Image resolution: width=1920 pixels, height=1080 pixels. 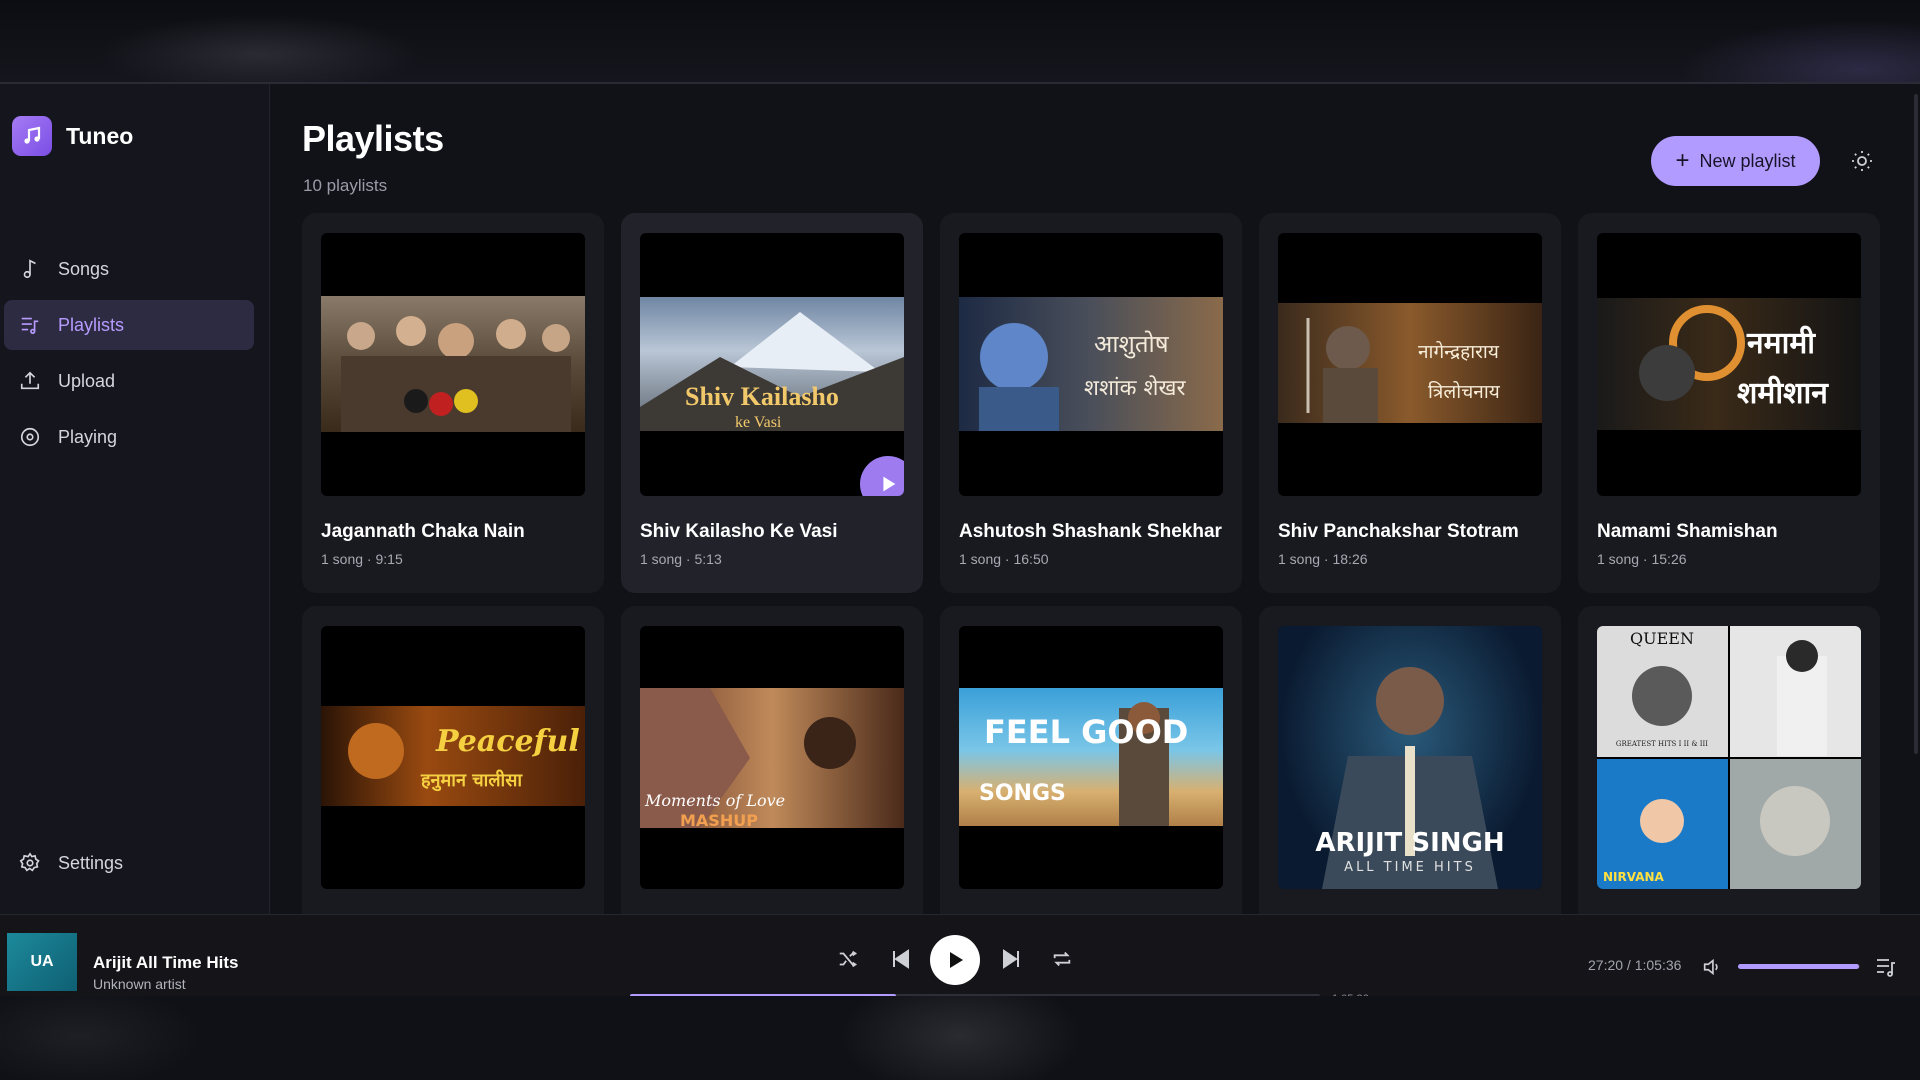 I want to click on gear-icon, so click(x=30, y=863).